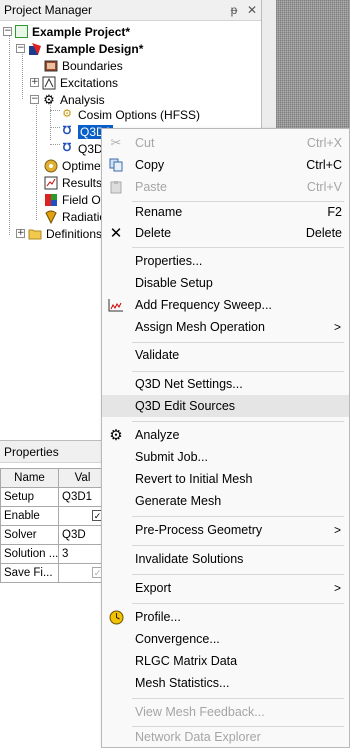 The image size is (350, 748). What do you see at coordinates (75, 216) in the screenshot?
I see `tree-node-radiation: Radiatio` at bounding box center [75, 216].